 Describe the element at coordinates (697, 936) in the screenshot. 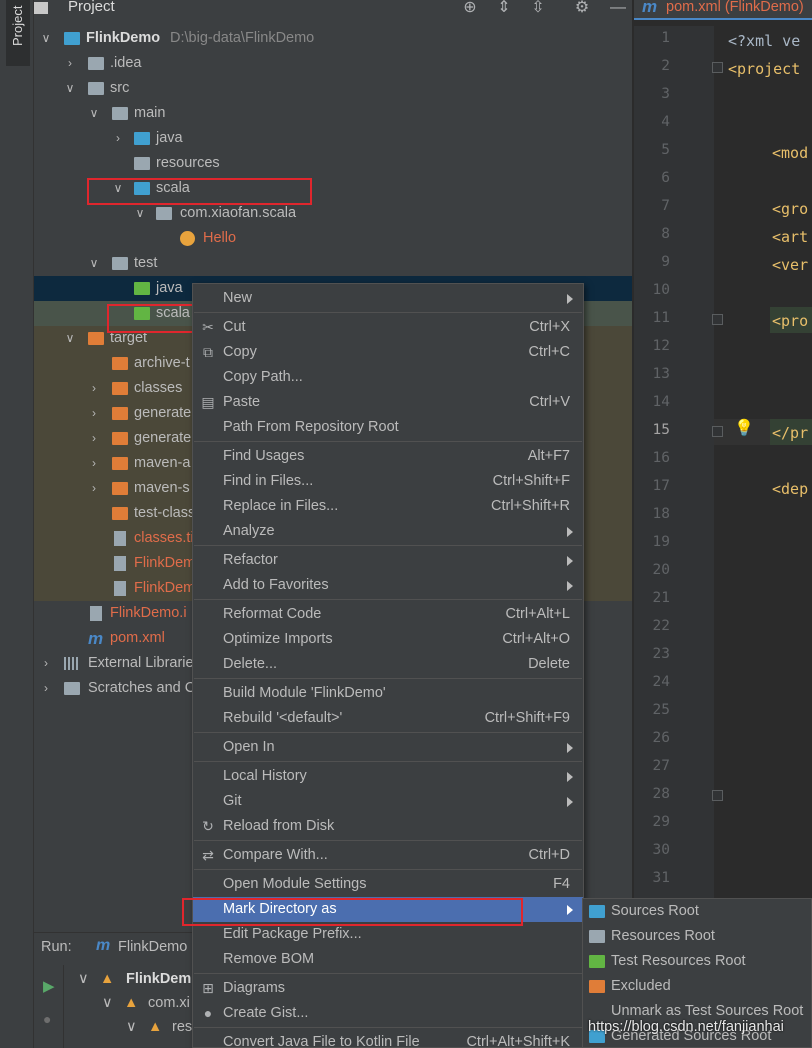

I see `submenu-resources-root: Resources Root` at that location.